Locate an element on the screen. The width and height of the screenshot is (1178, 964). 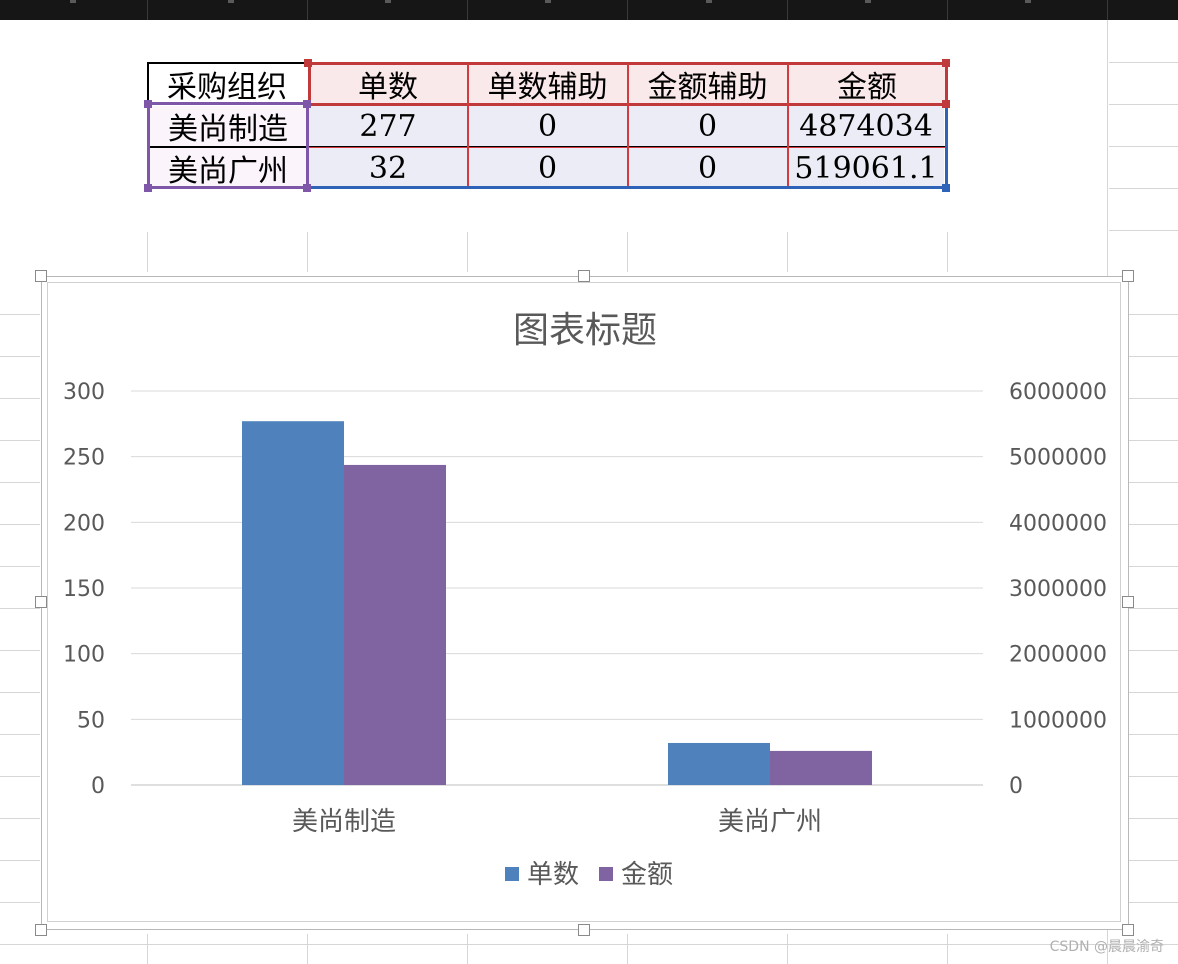
header-count-aux: 单数辅助 is located at coordinates (547, 84).